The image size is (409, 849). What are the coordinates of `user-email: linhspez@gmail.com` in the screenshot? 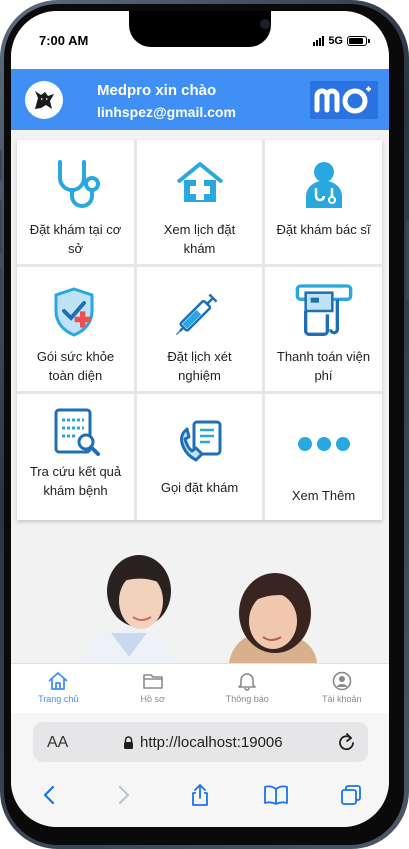 It's located at (166, 112).